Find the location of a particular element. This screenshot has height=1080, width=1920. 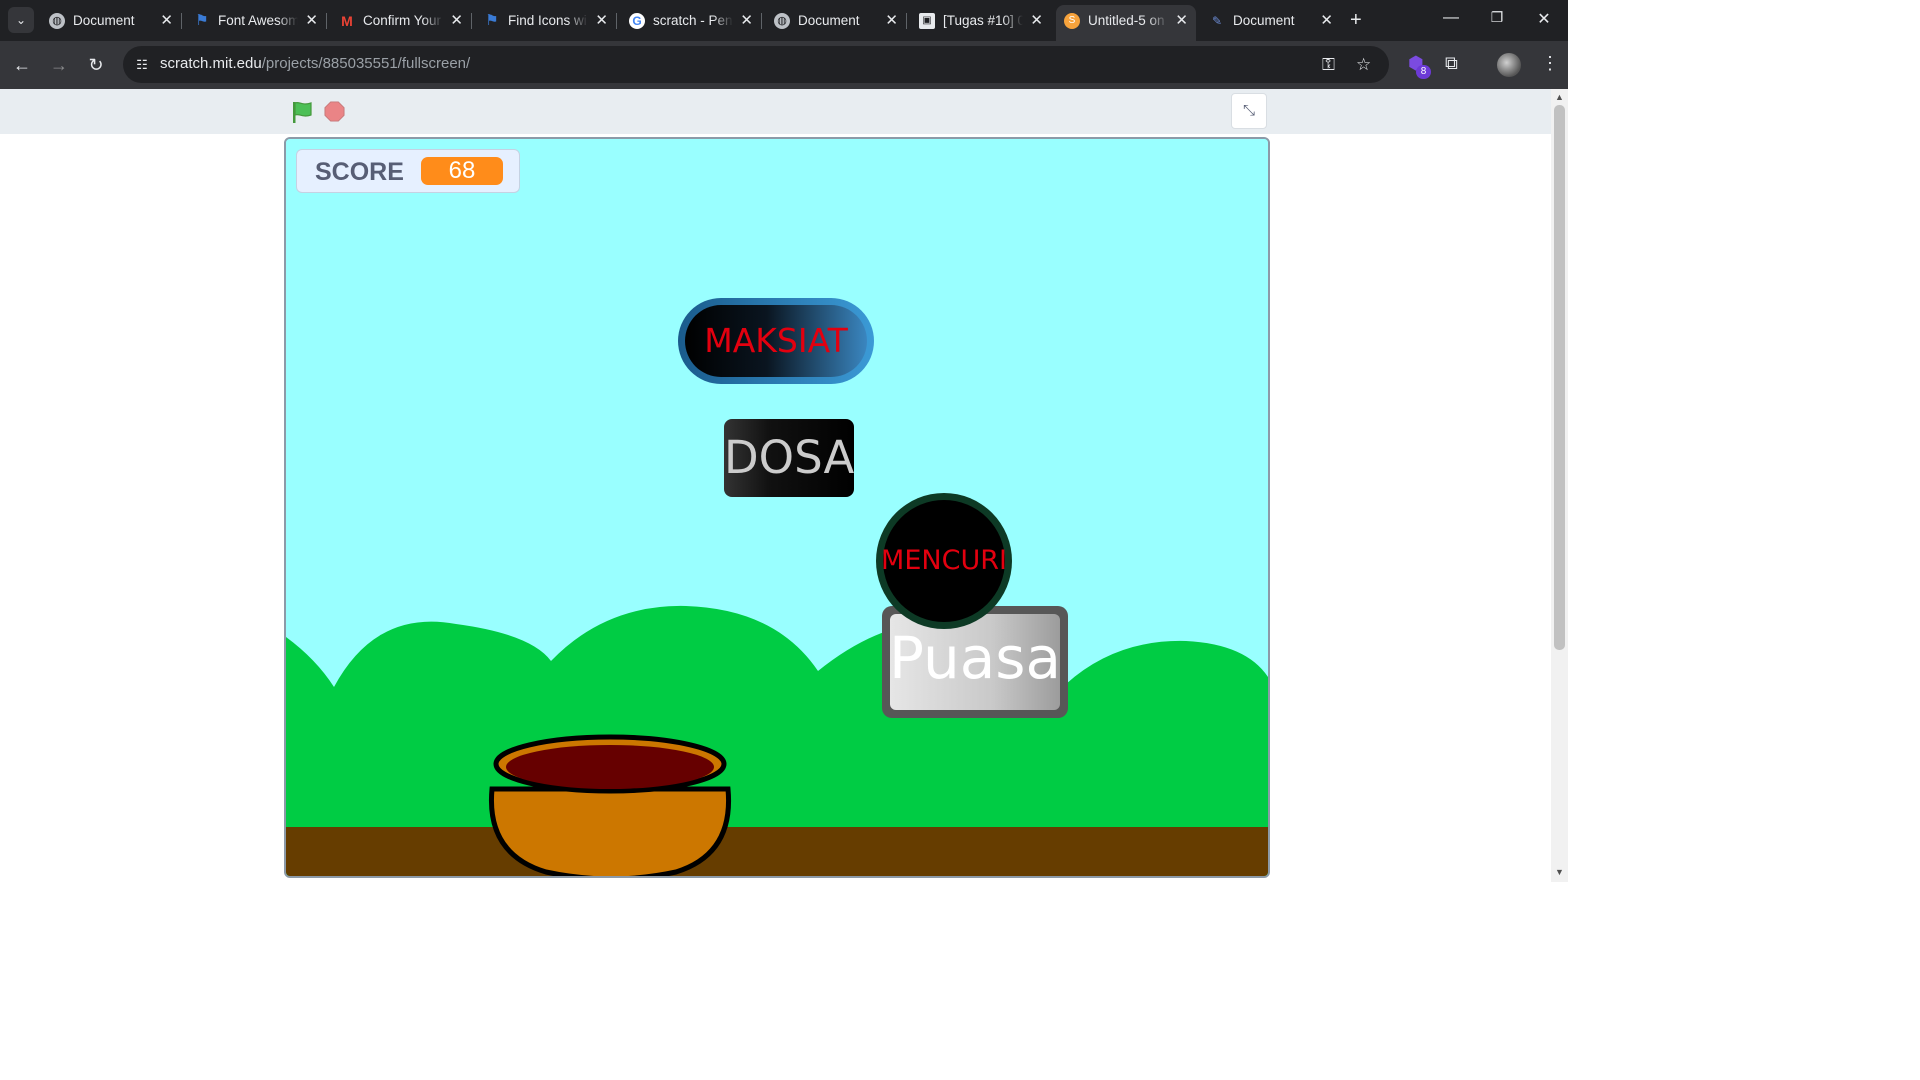

tab-font-awesome: ⚑ Font Awesome ✕ is located at coordinates (256, 20).